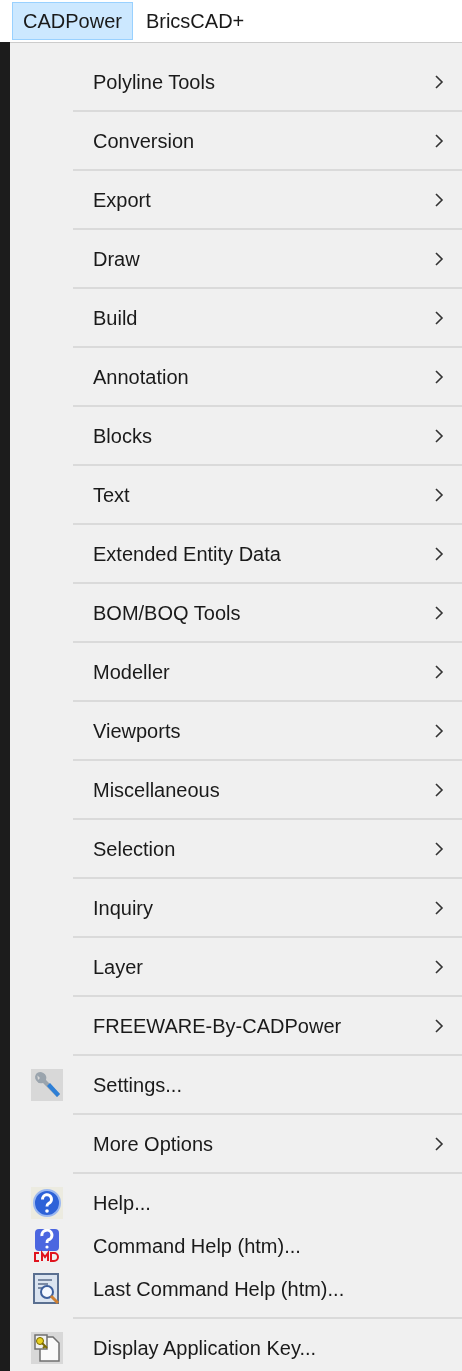  I want to click on menu-item: Modeller, so click(236, 671).